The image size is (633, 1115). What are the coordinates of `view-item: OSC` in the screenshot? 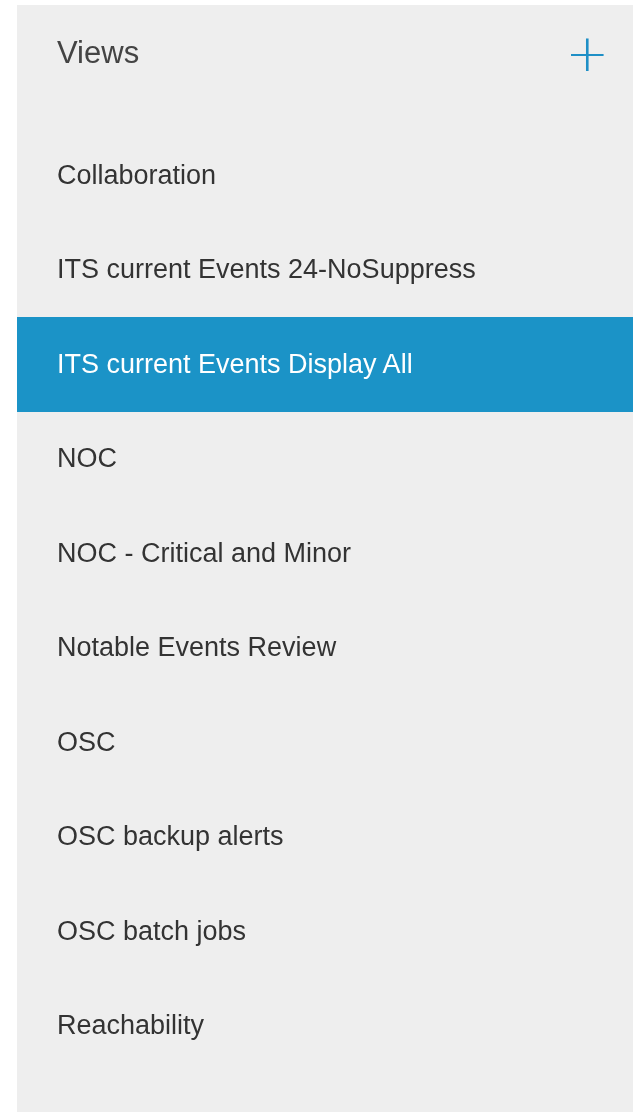 It's located at (325, 742).